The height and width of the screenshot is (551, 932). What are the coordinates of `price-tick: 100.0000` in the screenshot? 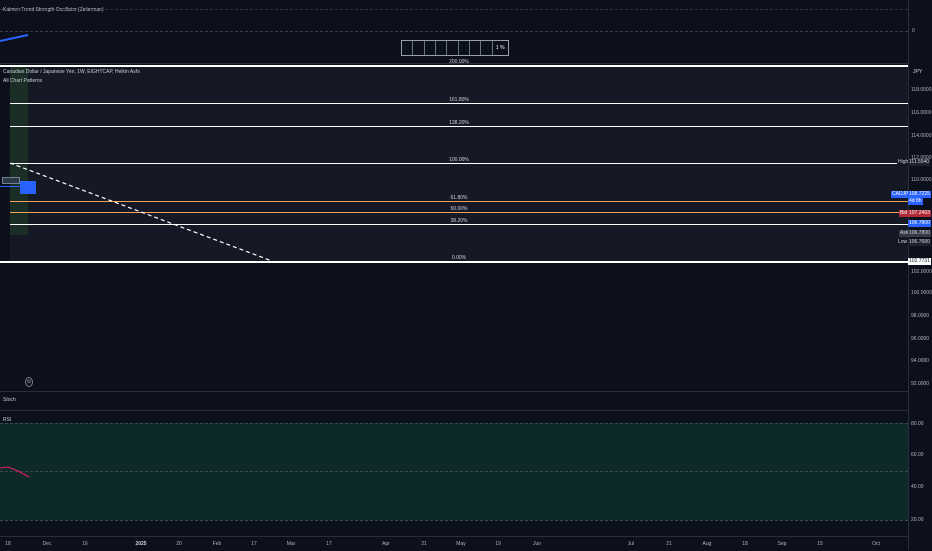 It's located at (921, 293).